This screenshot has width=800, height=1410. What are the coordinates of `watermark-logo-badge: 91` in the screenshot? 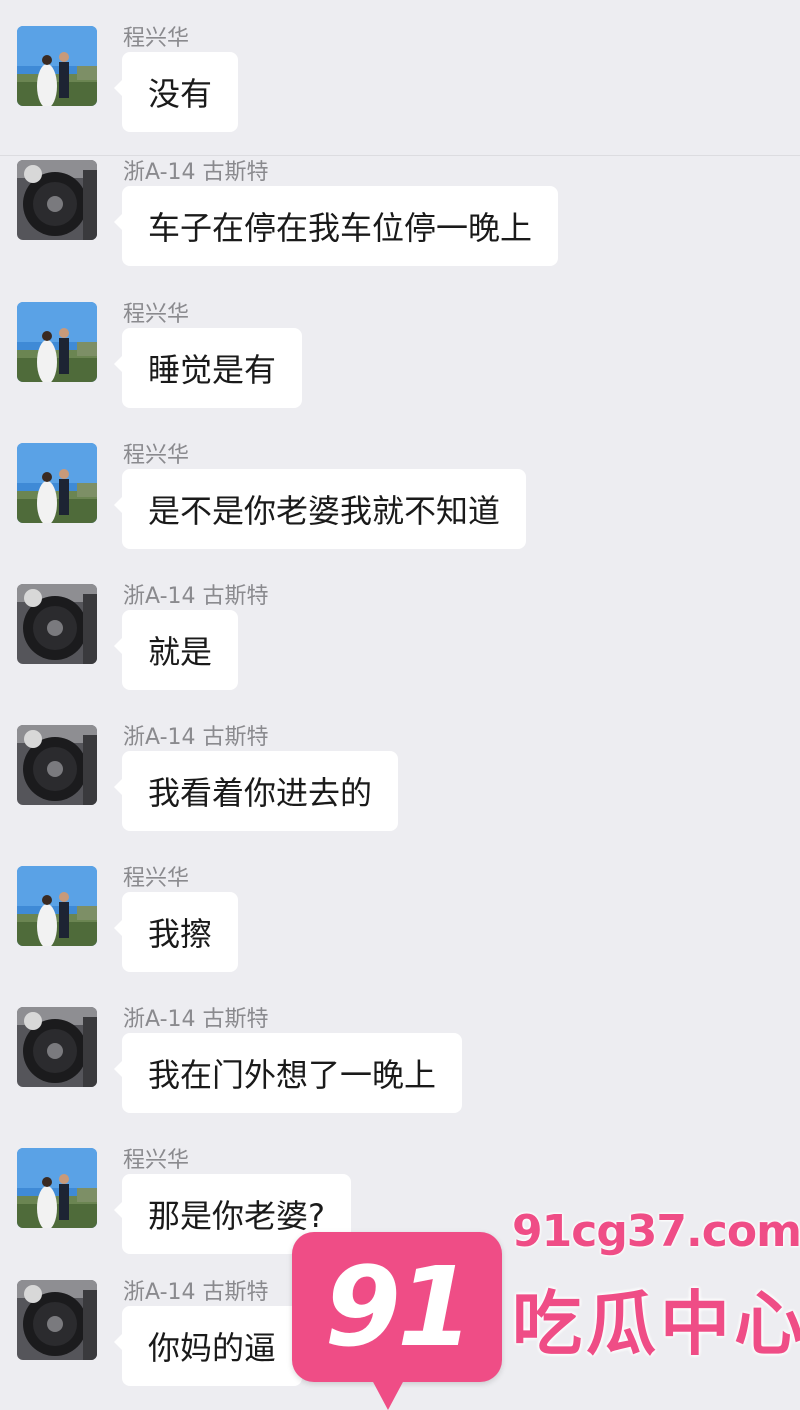 It's located at (397, 1321).